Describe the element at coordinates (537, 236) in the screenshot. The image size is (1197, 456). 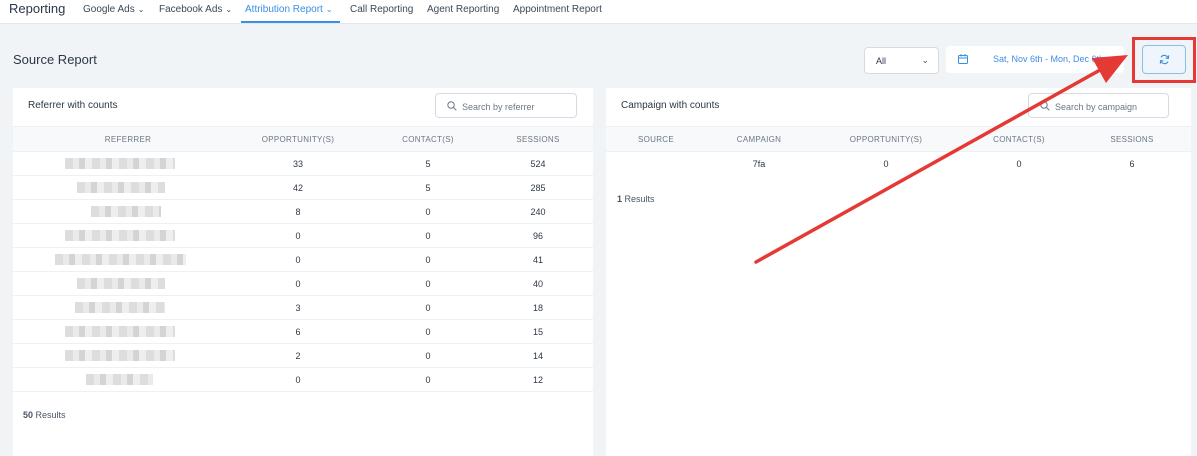
I see `cell-sessions: 96` at that location.